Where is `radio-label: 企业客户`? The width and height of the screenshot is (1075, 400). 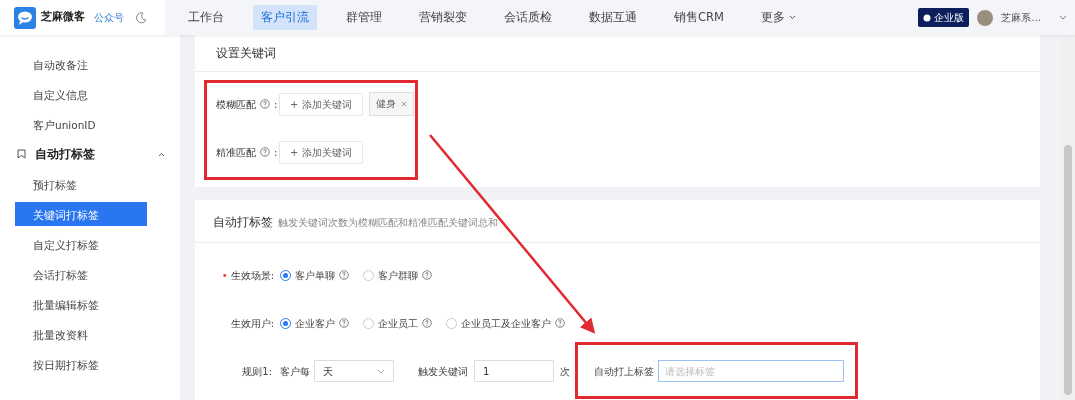
radio-label: 企业客户 is located at coordinates (315, 323).